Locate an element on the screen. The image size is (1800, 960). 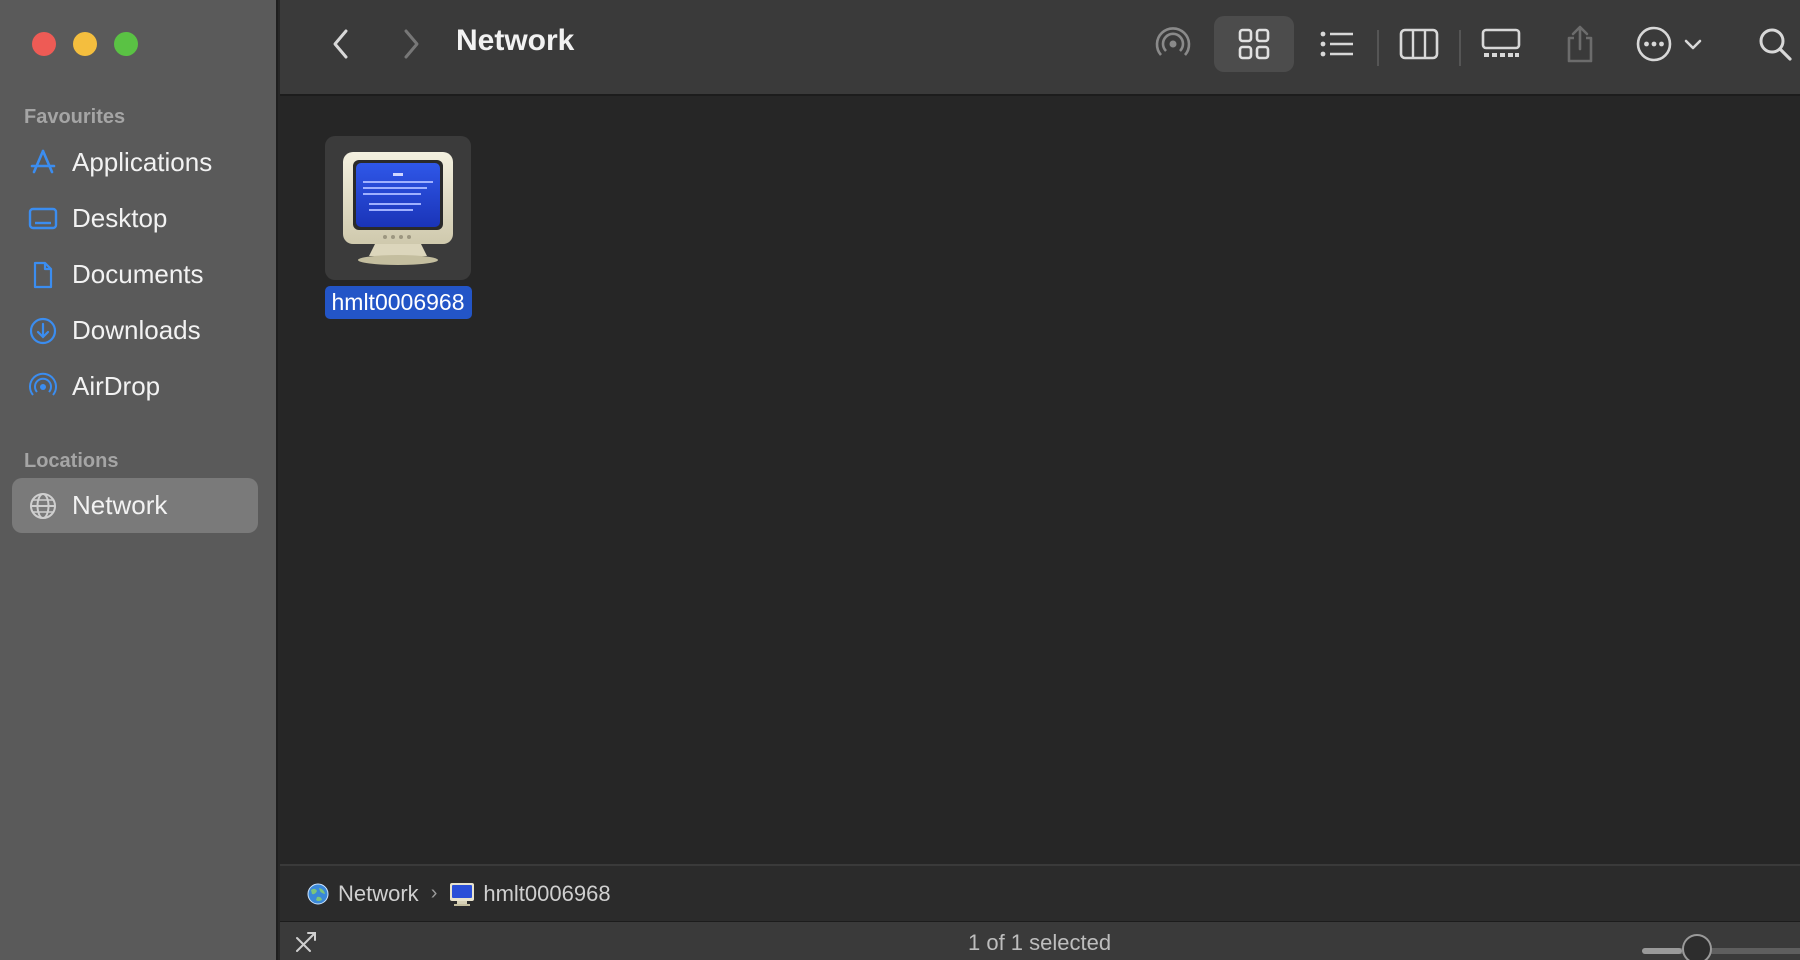
column-view-button is located at coordinates (1419, 44).